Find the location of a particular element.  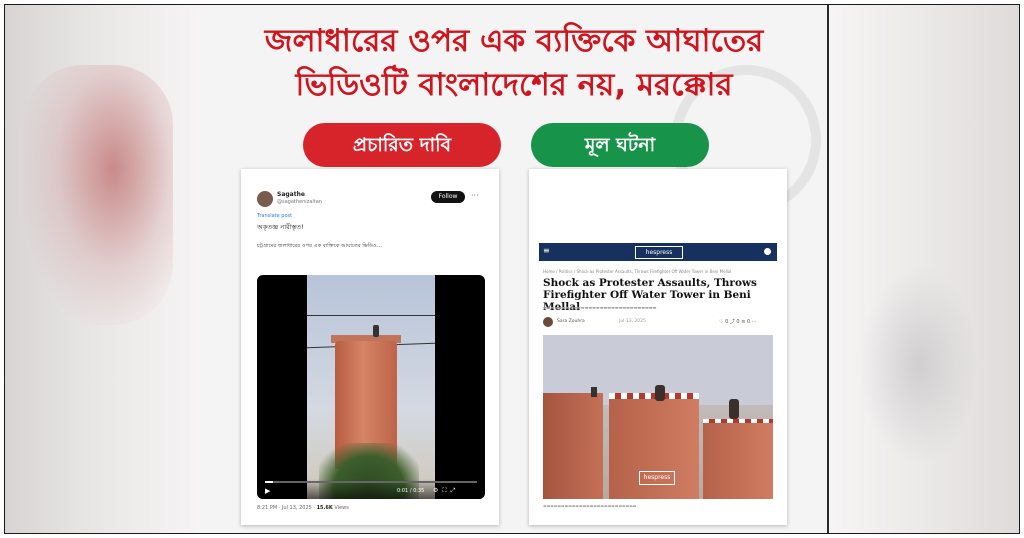

tweet-timestamp: 8:21 PM · Jul 13, 2025 · is located at coordinates (286, 508).